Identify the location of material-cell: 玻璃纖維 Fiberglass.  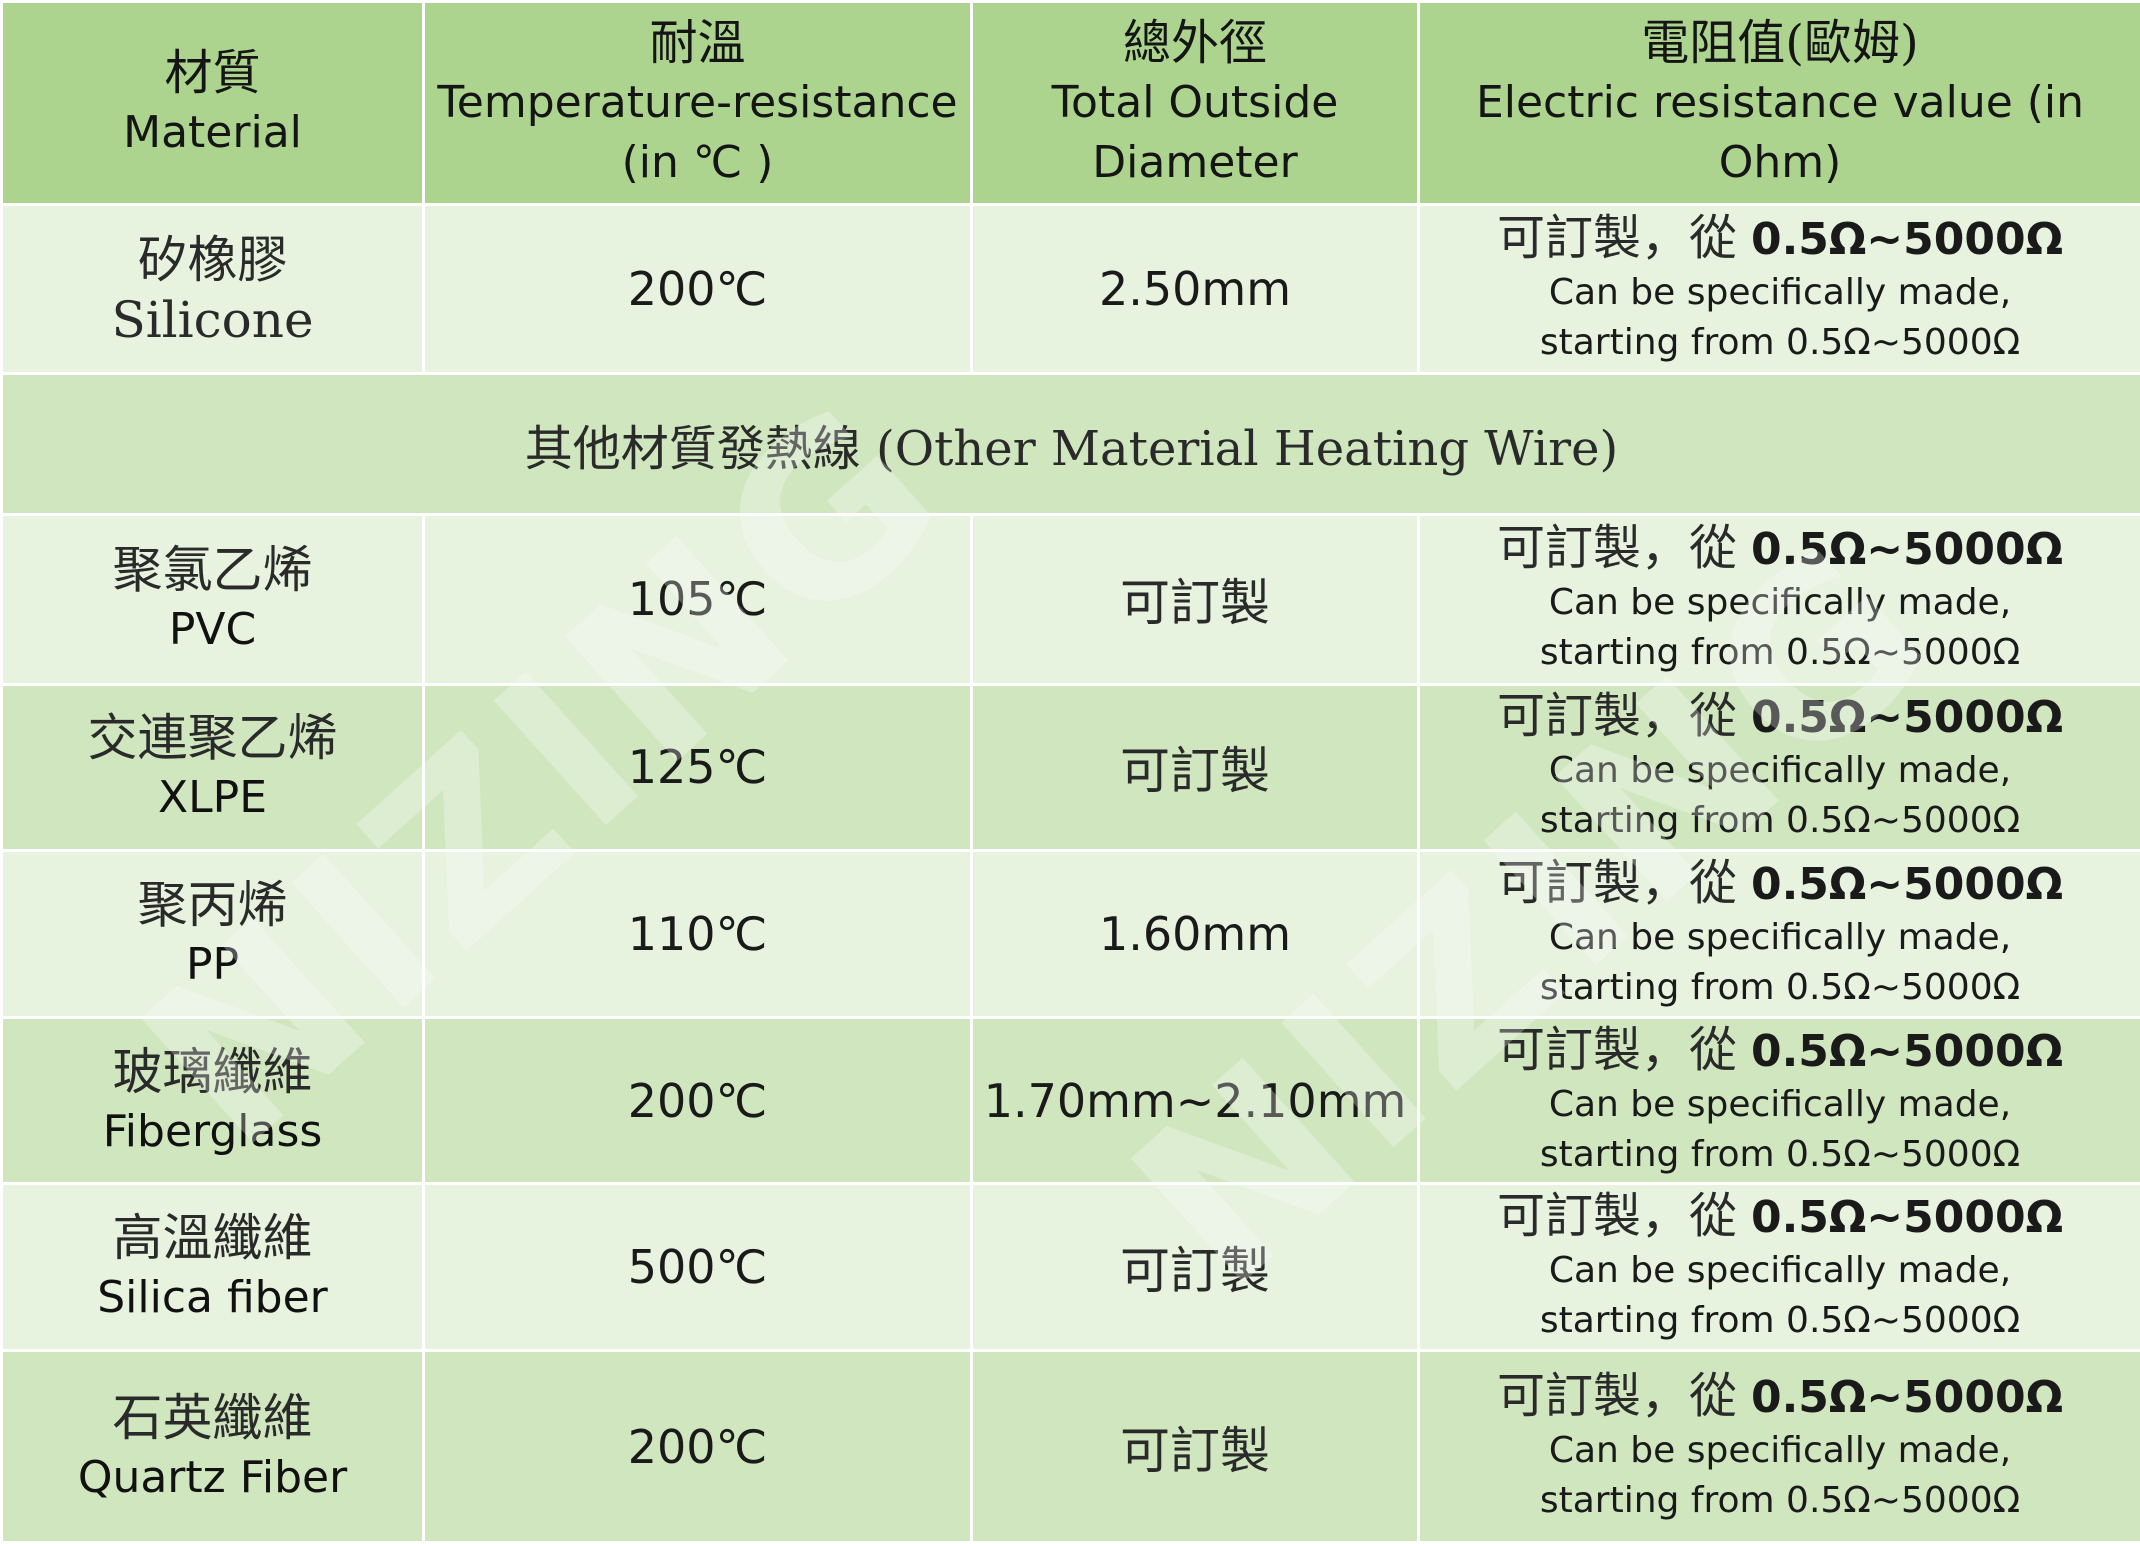
(212, 1100).